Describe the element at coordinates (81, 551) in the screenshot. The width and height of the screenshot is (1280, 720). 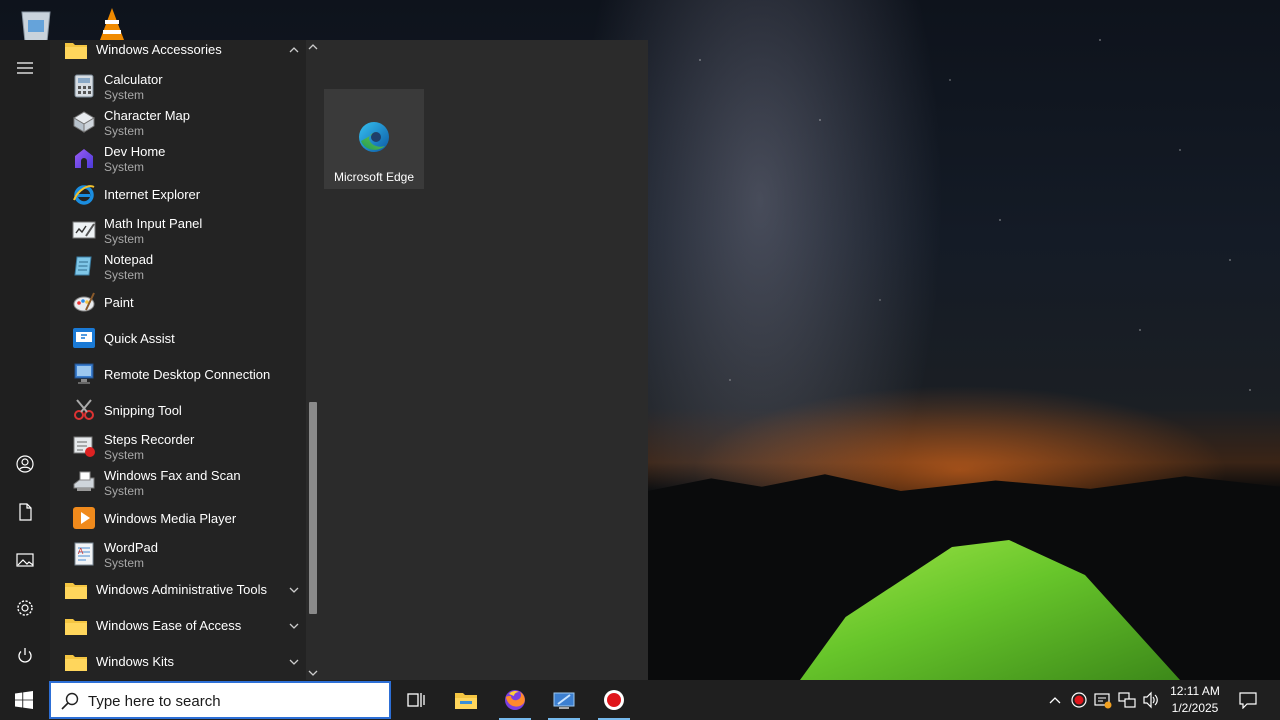
I see `svg-text: A` at that location.